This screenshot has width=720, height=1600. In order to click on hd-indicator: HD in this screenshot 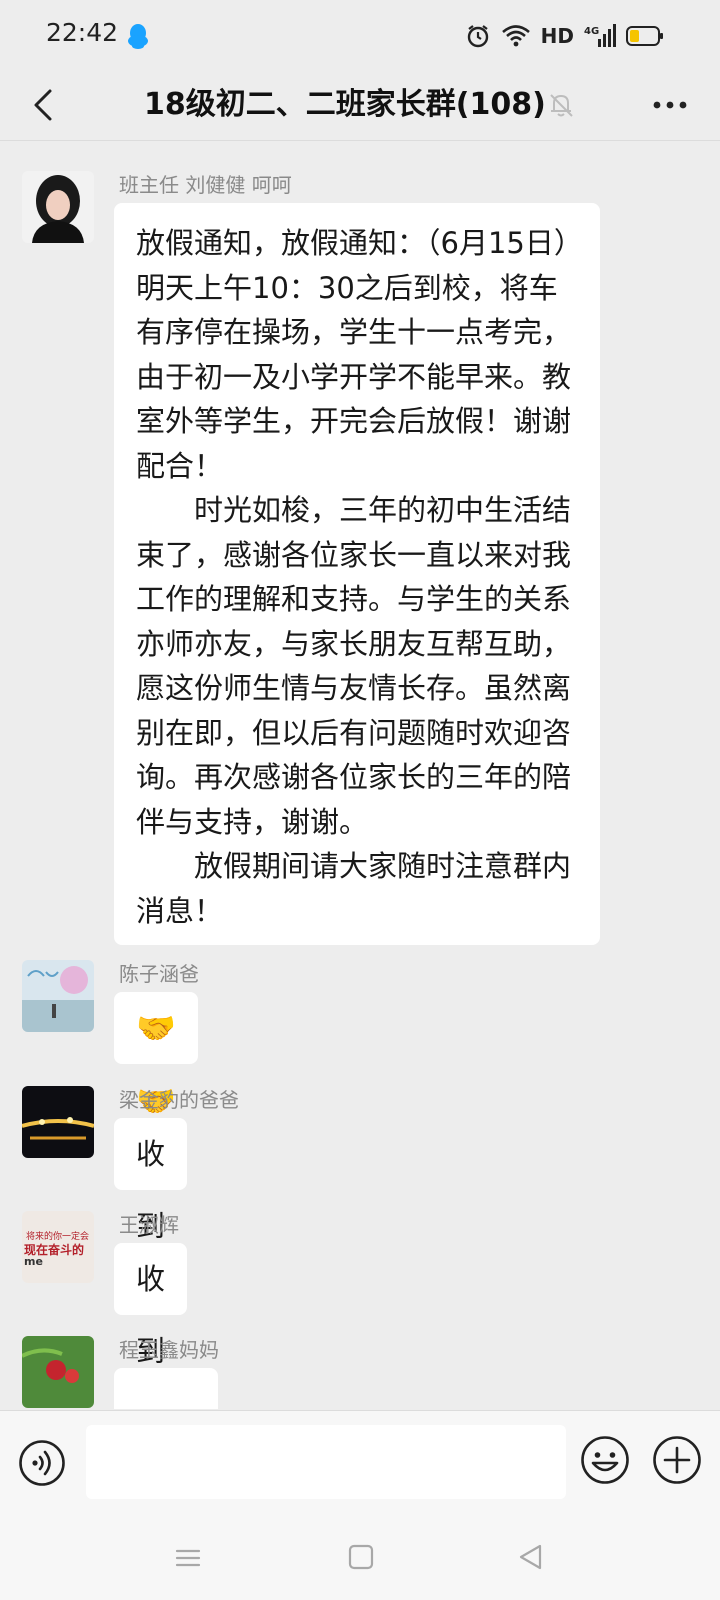, I will do `click(557, 36)`.